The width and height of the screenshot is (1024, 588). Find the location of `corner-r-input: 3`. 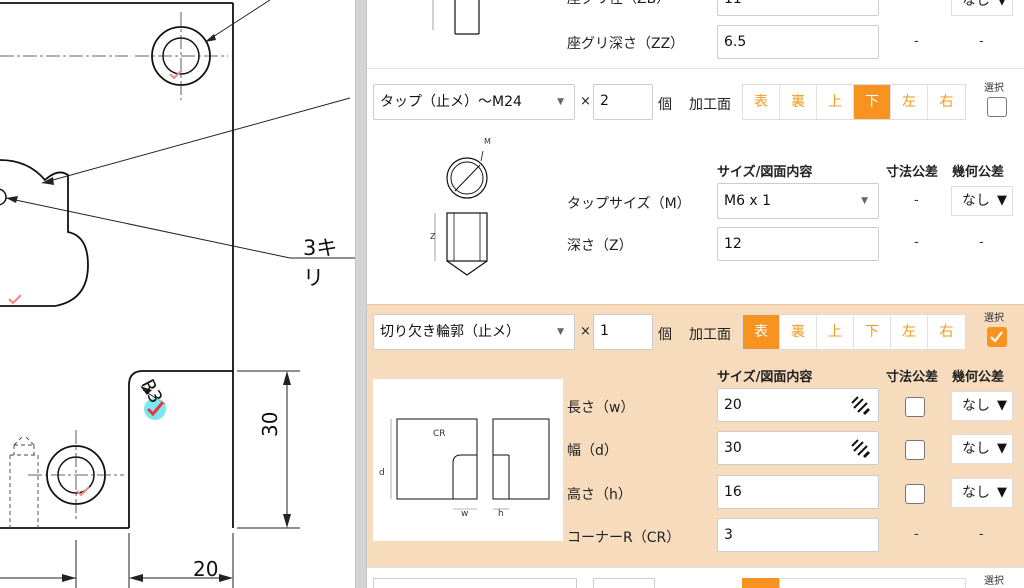

corner-r-input: 3 is located at coordinates (798, 535).